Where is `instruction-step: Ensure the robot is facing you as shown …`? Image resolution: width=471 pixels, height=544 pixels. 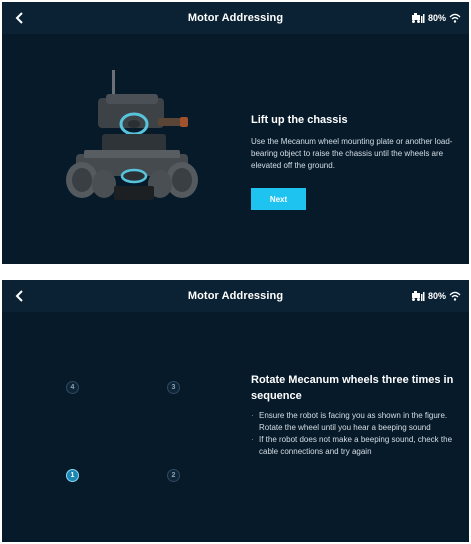
instruction-step: Ensure the robot is facing you as shown … is located at coordinates (353, 422).